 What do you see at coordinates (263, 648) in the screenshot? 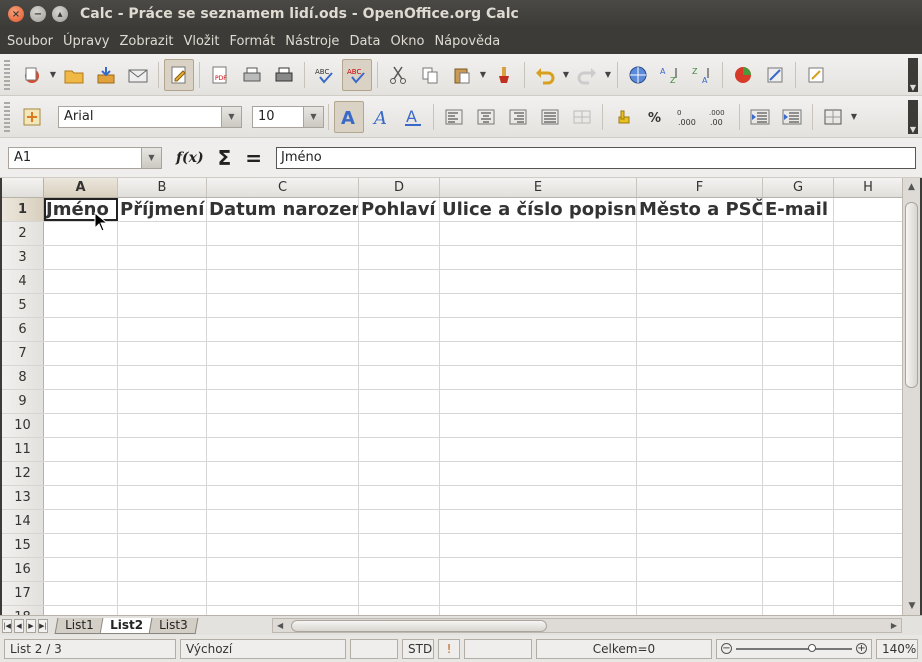
I see `page-style: Výchozí` at bounding box center [263, 648].